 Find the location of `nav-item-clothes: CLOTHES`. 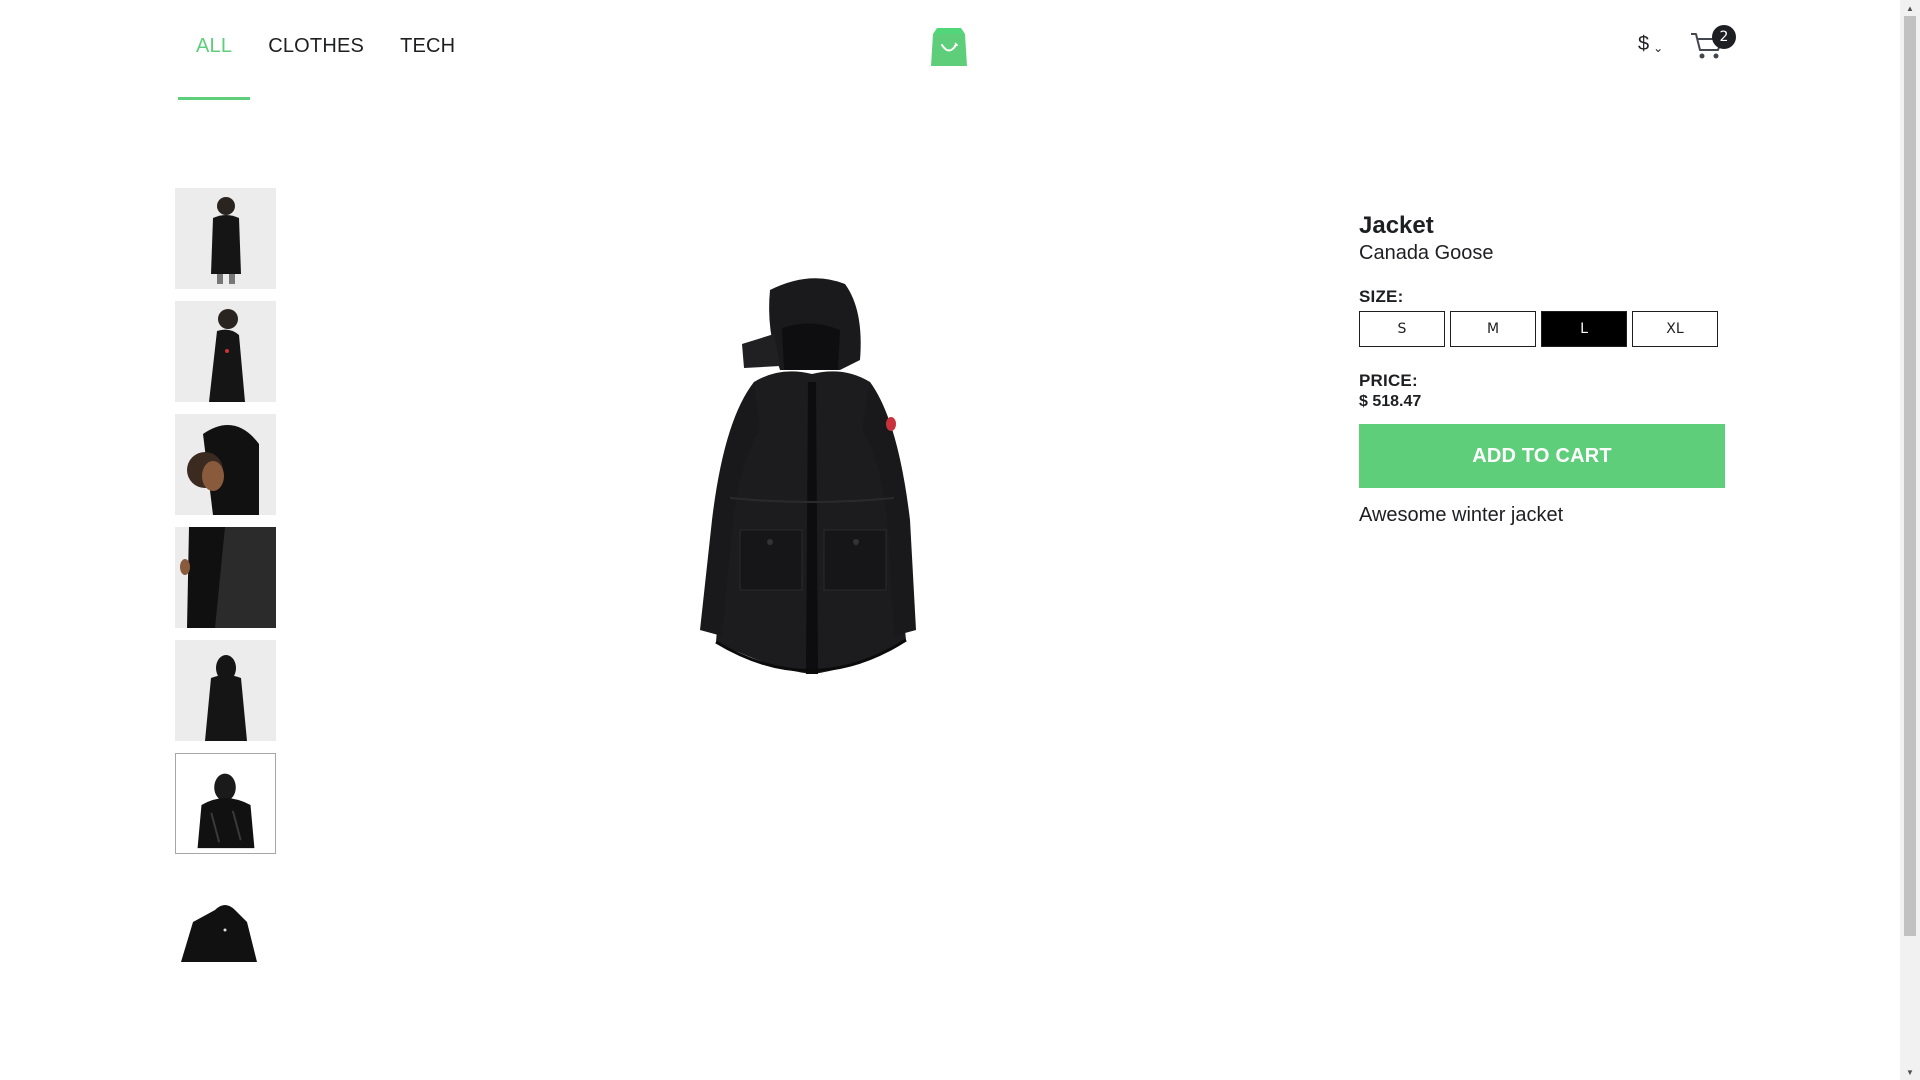

nav-item-clothes: CLOTHES is located at coordinates (316, 50).